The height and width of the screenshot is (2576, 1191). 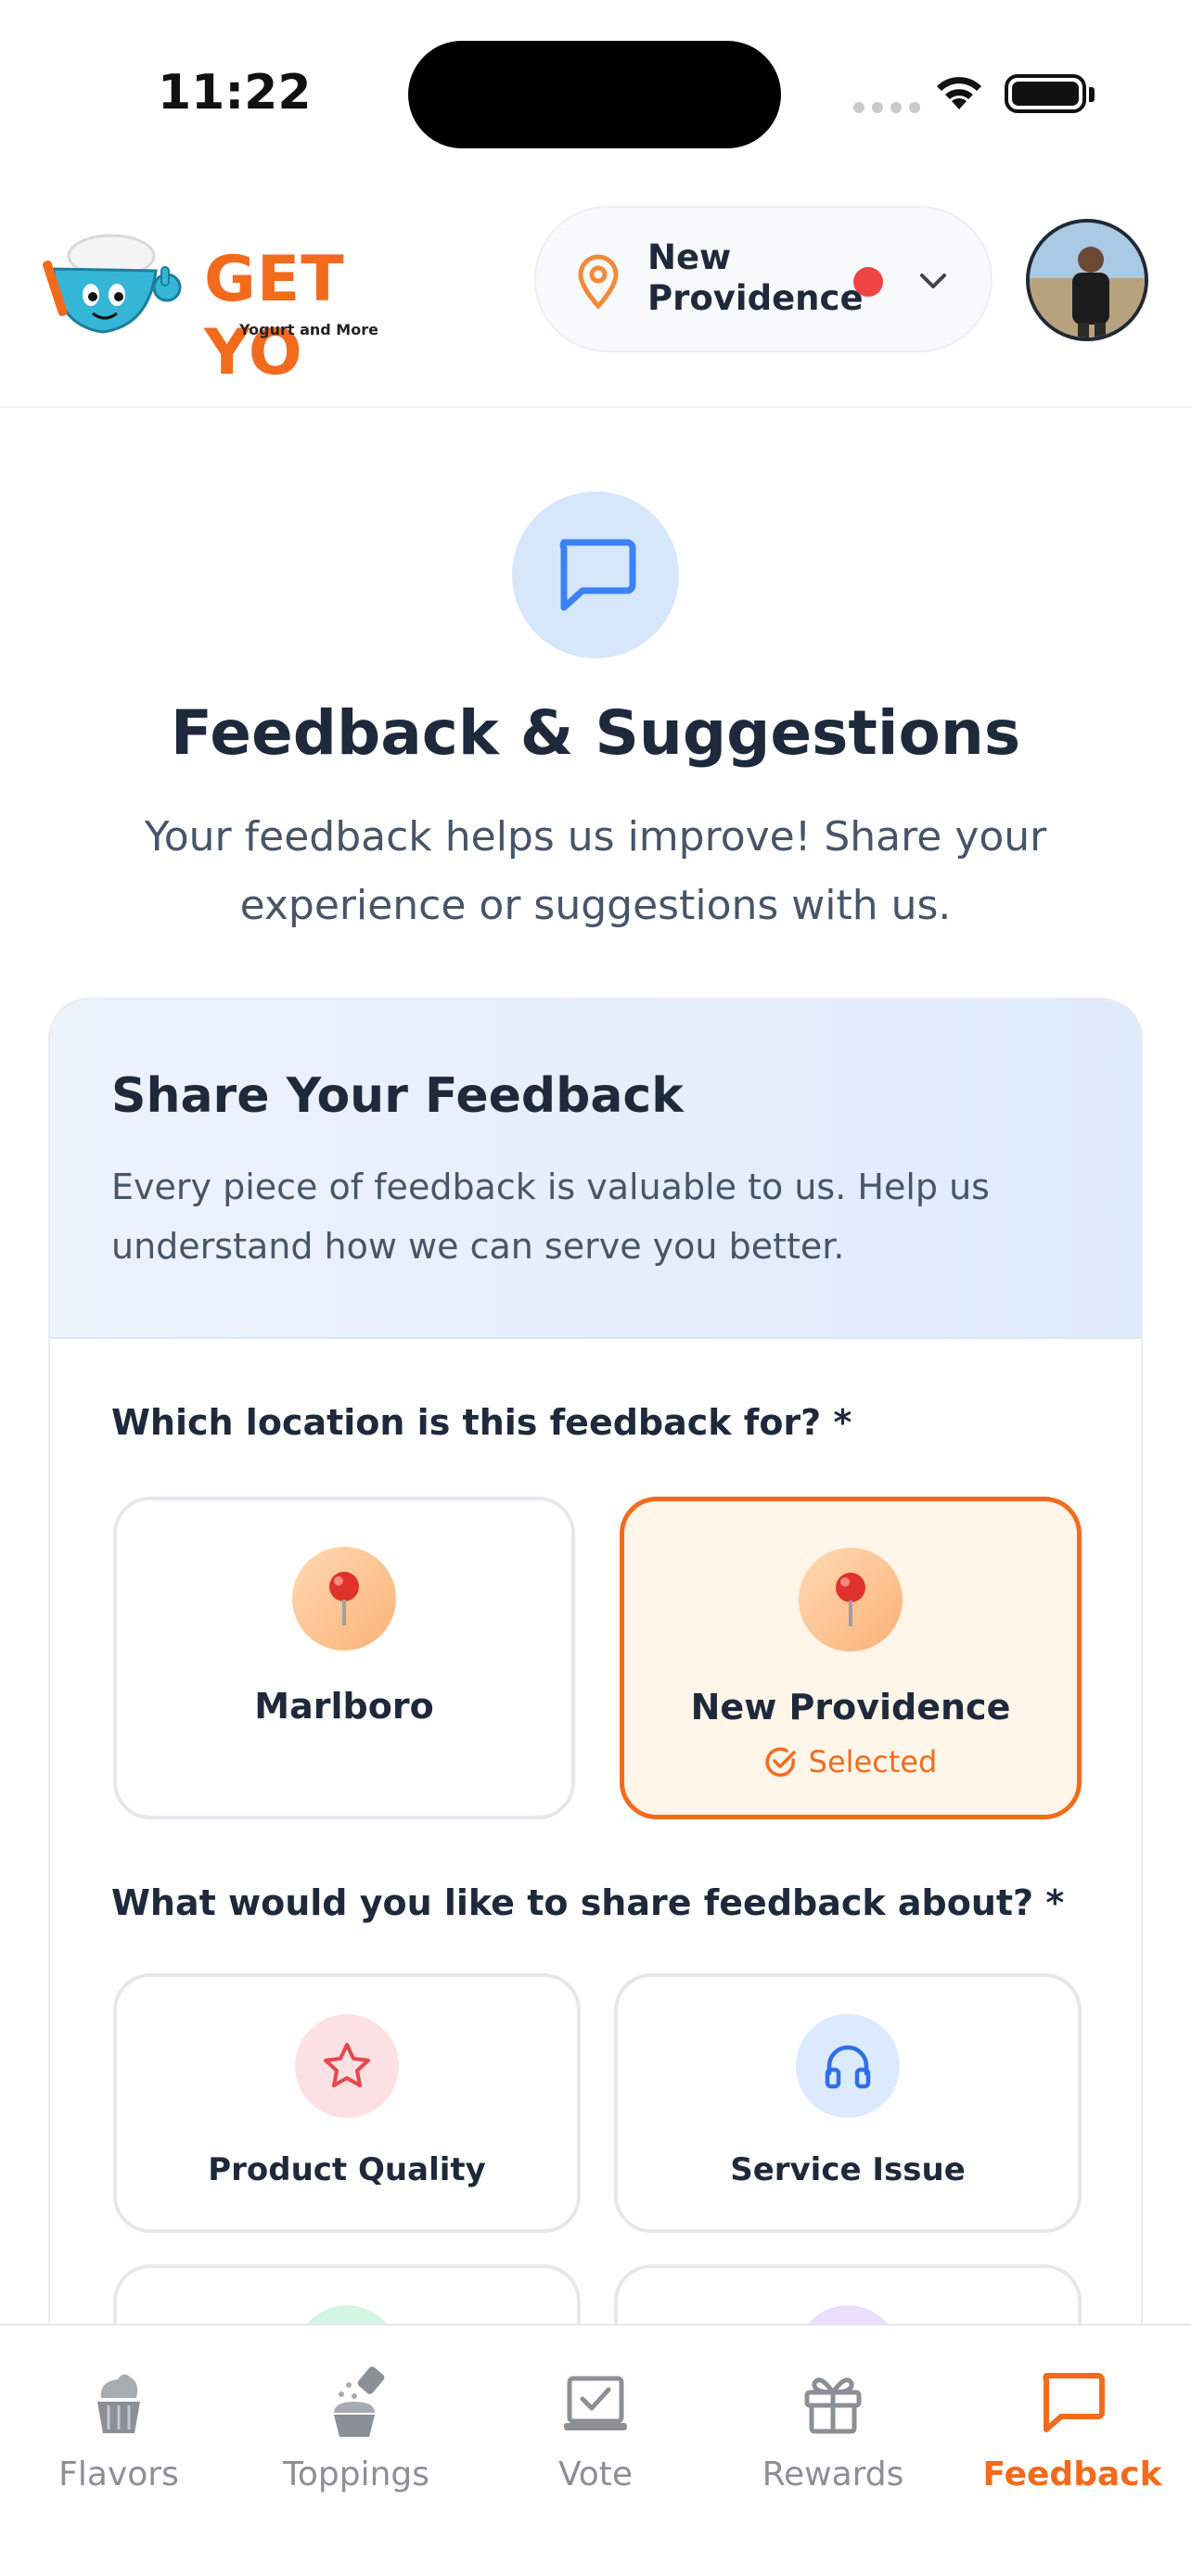 What do you see at coordinates (356, 2474) in the screenshot?
I see `tab-label: Toppings` at bounding box center [356, 2474].